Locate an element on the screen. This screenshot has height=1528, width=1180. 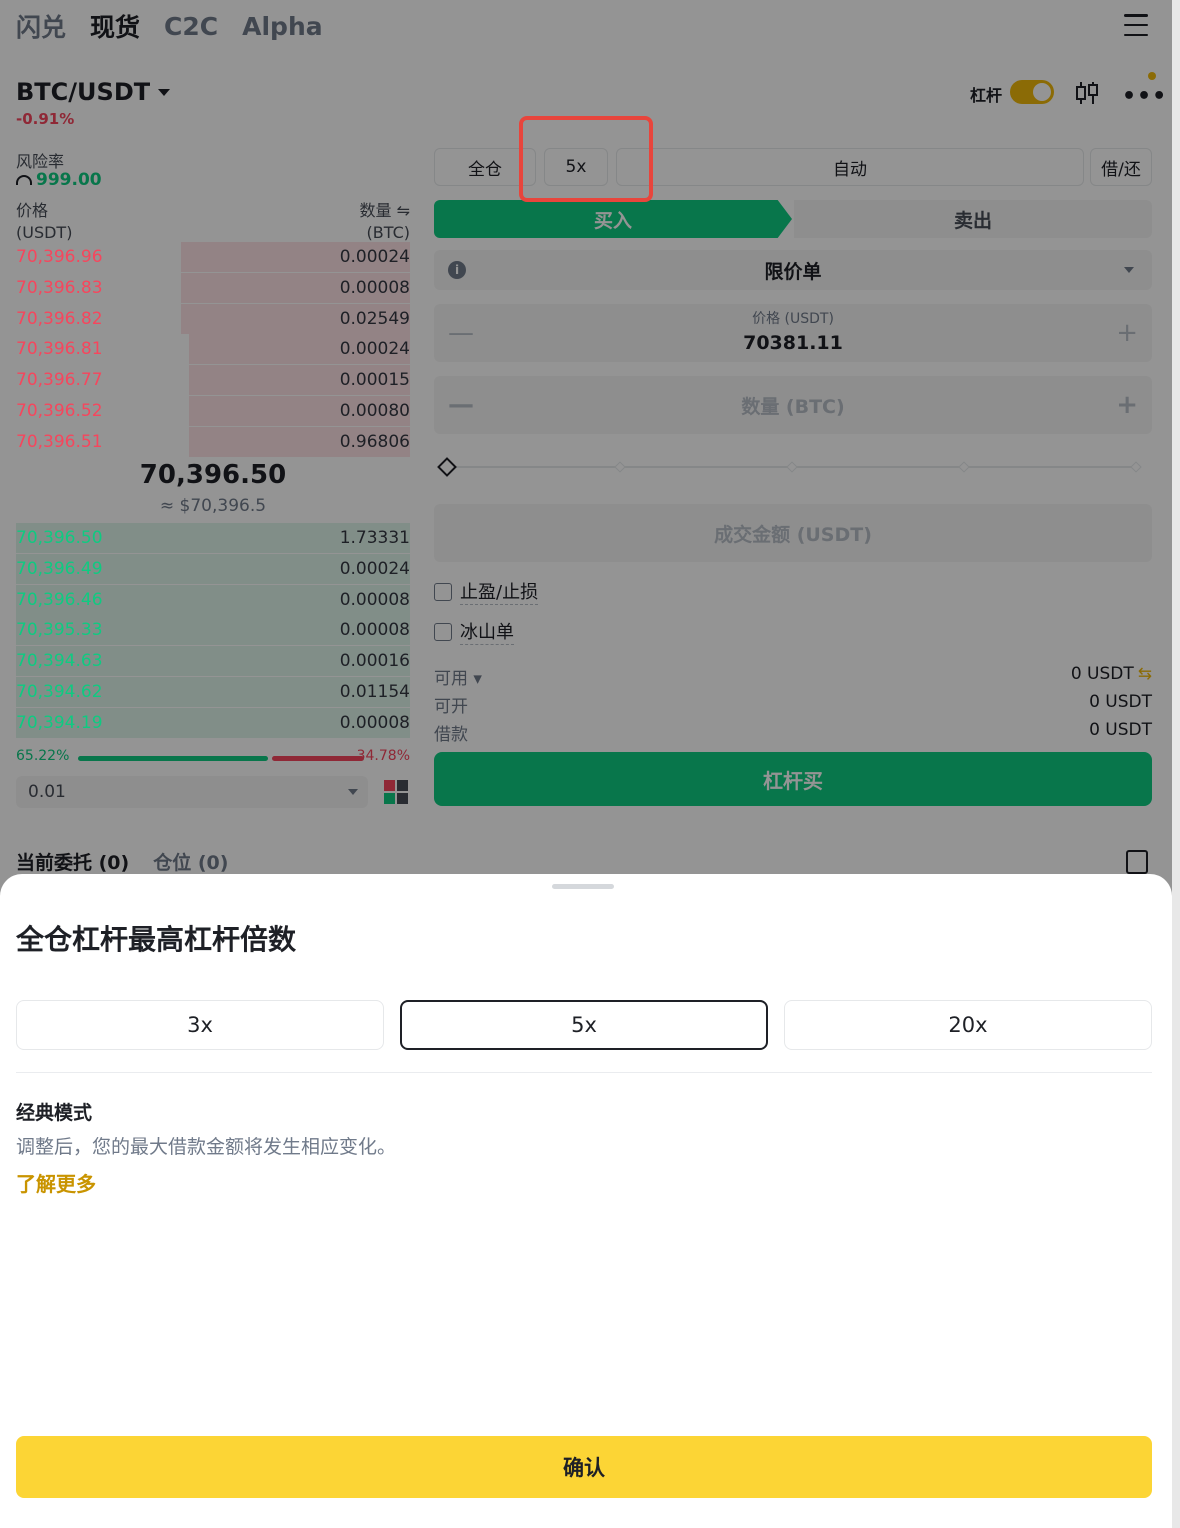
sheet-title: 全仓杠杆最高杠杆倍数 is located at coordinates (156, 939).